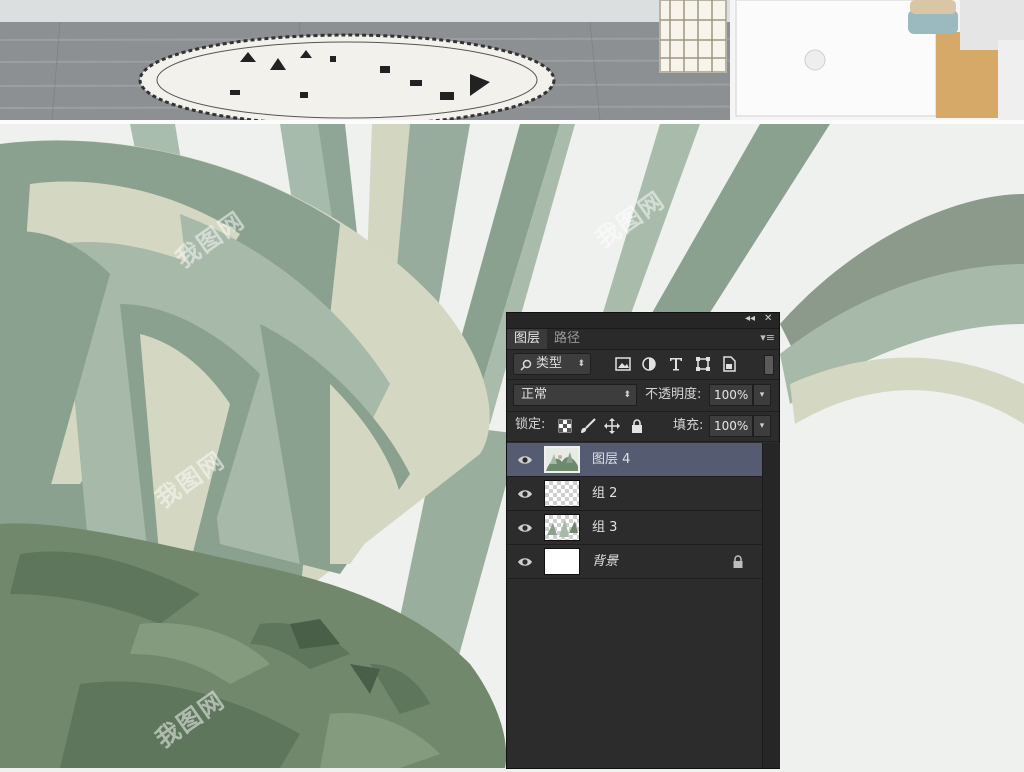 This screenshot has width=1024, height=772. I want to click on opacity-input: 100%, so click(731, 395).